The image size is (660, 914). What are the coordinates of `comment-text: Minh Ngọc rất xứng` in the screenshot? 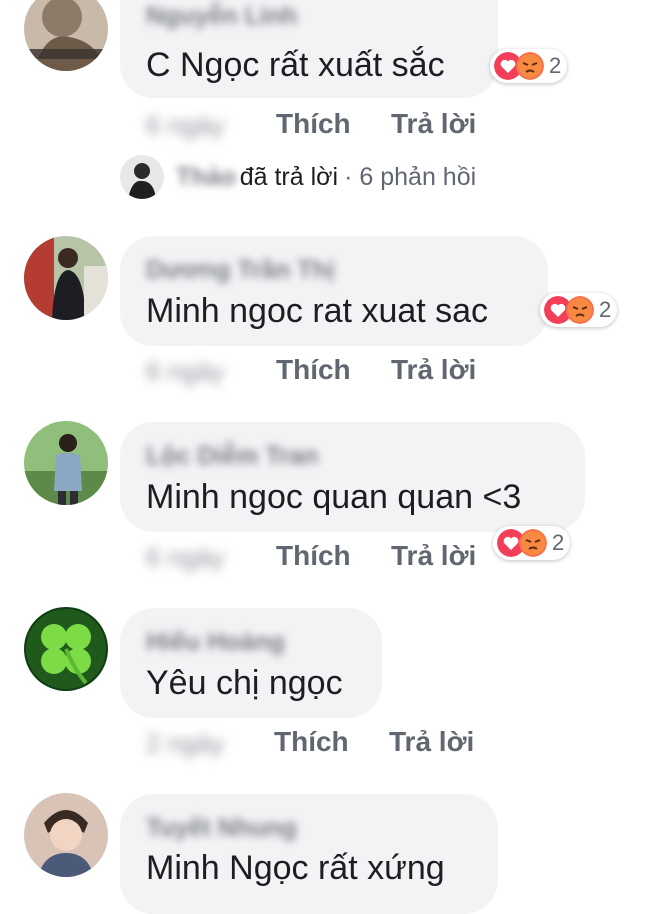 It's located at (295, 868).